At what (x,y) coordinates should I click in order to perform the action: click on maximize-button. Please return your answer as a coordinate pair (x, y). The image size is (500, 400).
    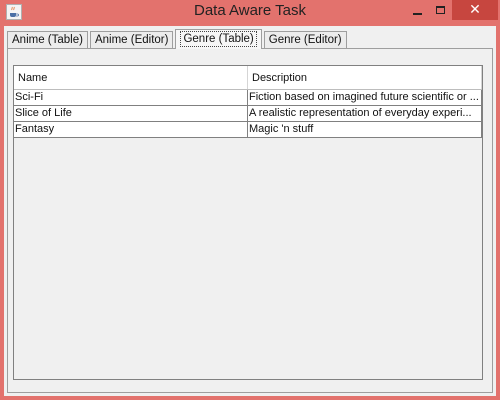
    Looking at the image, I should click on (440, 10).